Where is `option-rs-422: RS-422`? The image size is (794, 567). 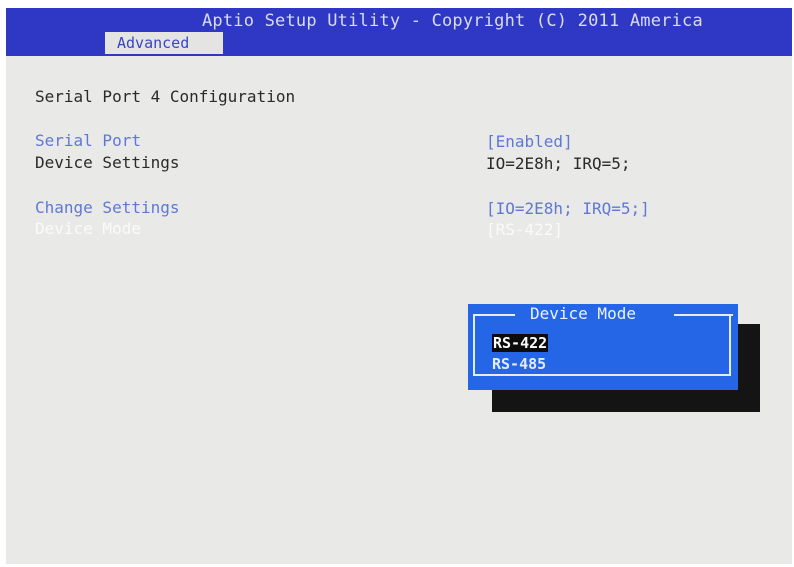 option-rs-422: RS-422 is located at coordinates (520, 343).